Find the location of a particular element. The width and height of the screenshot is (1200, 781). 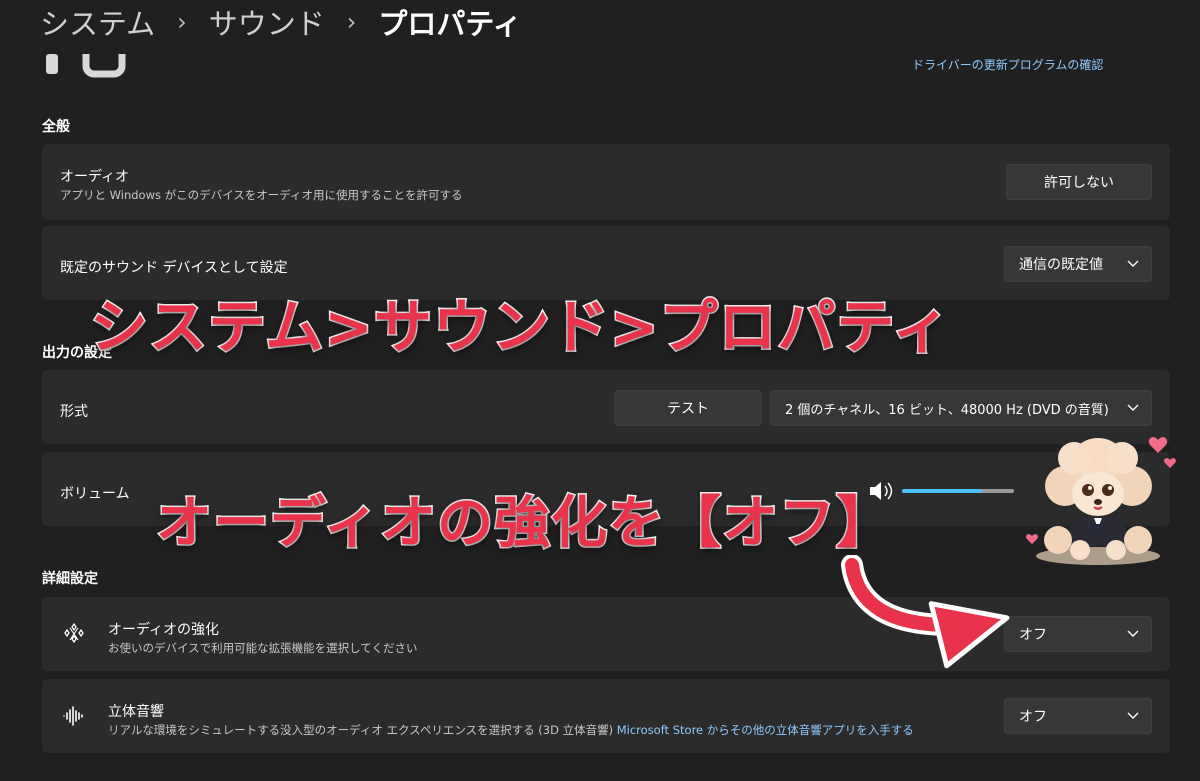

poodle-mascot-illustration is located at coordinates (1101, 501).